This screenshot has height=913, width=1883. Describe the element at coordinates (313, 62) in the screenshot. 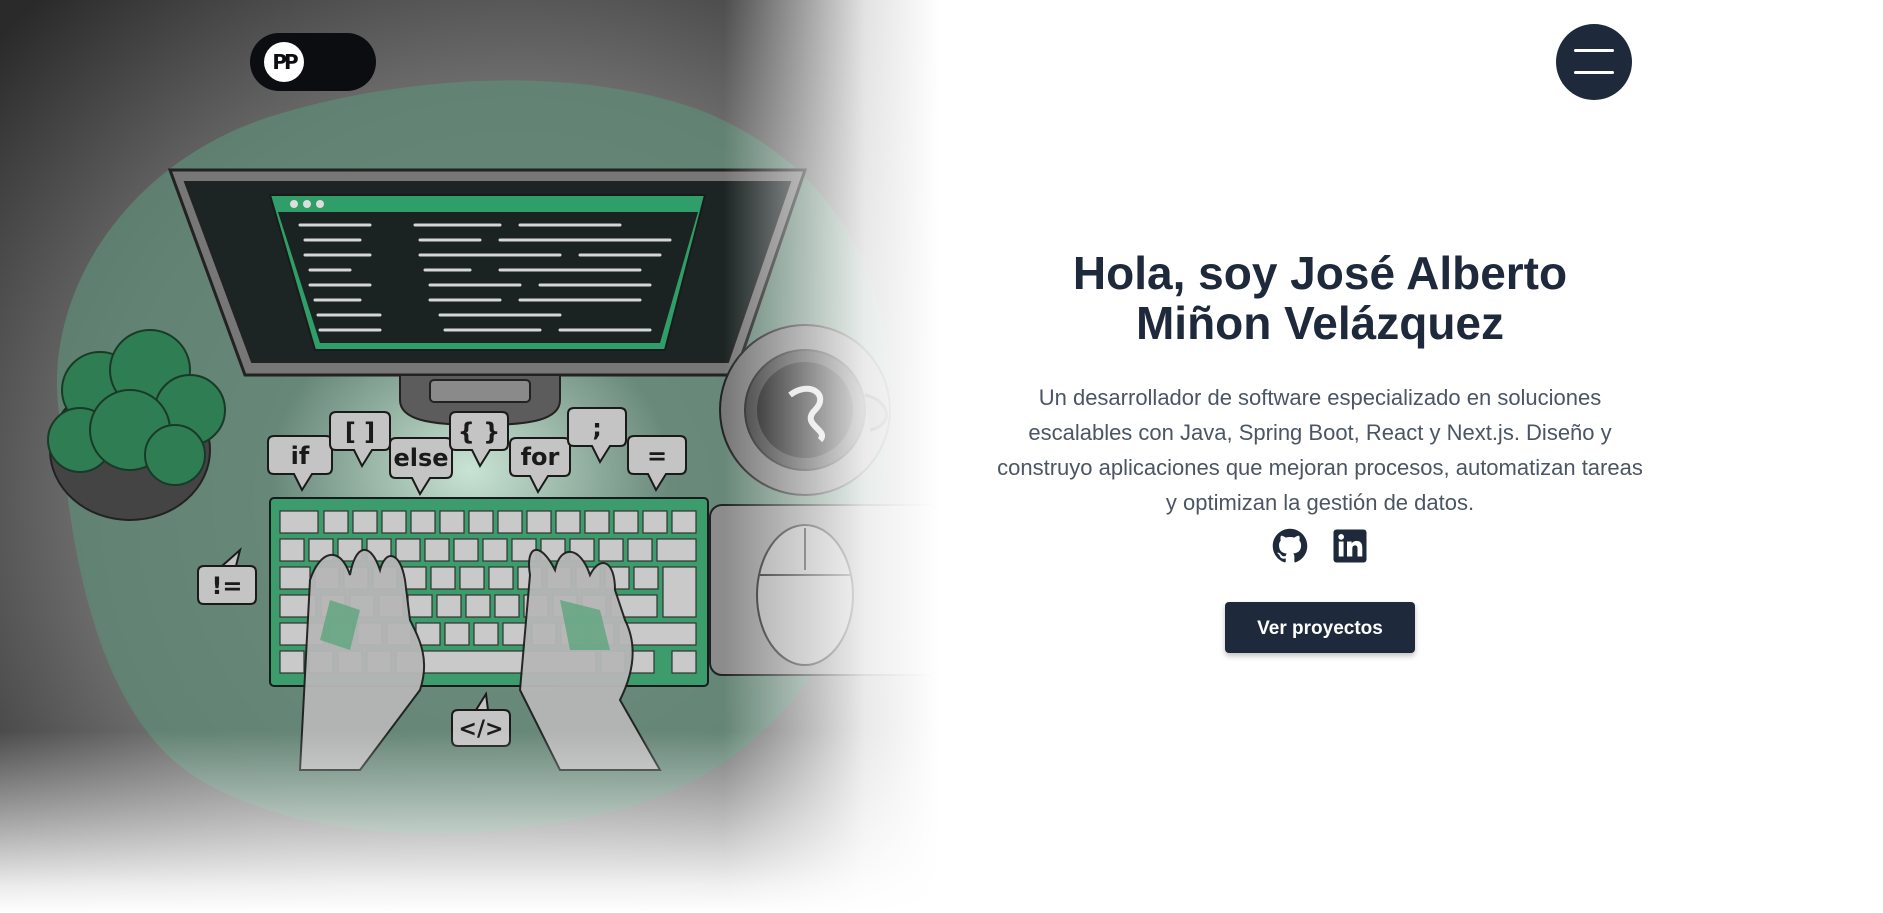

I see `logo-button: PP` at that location.